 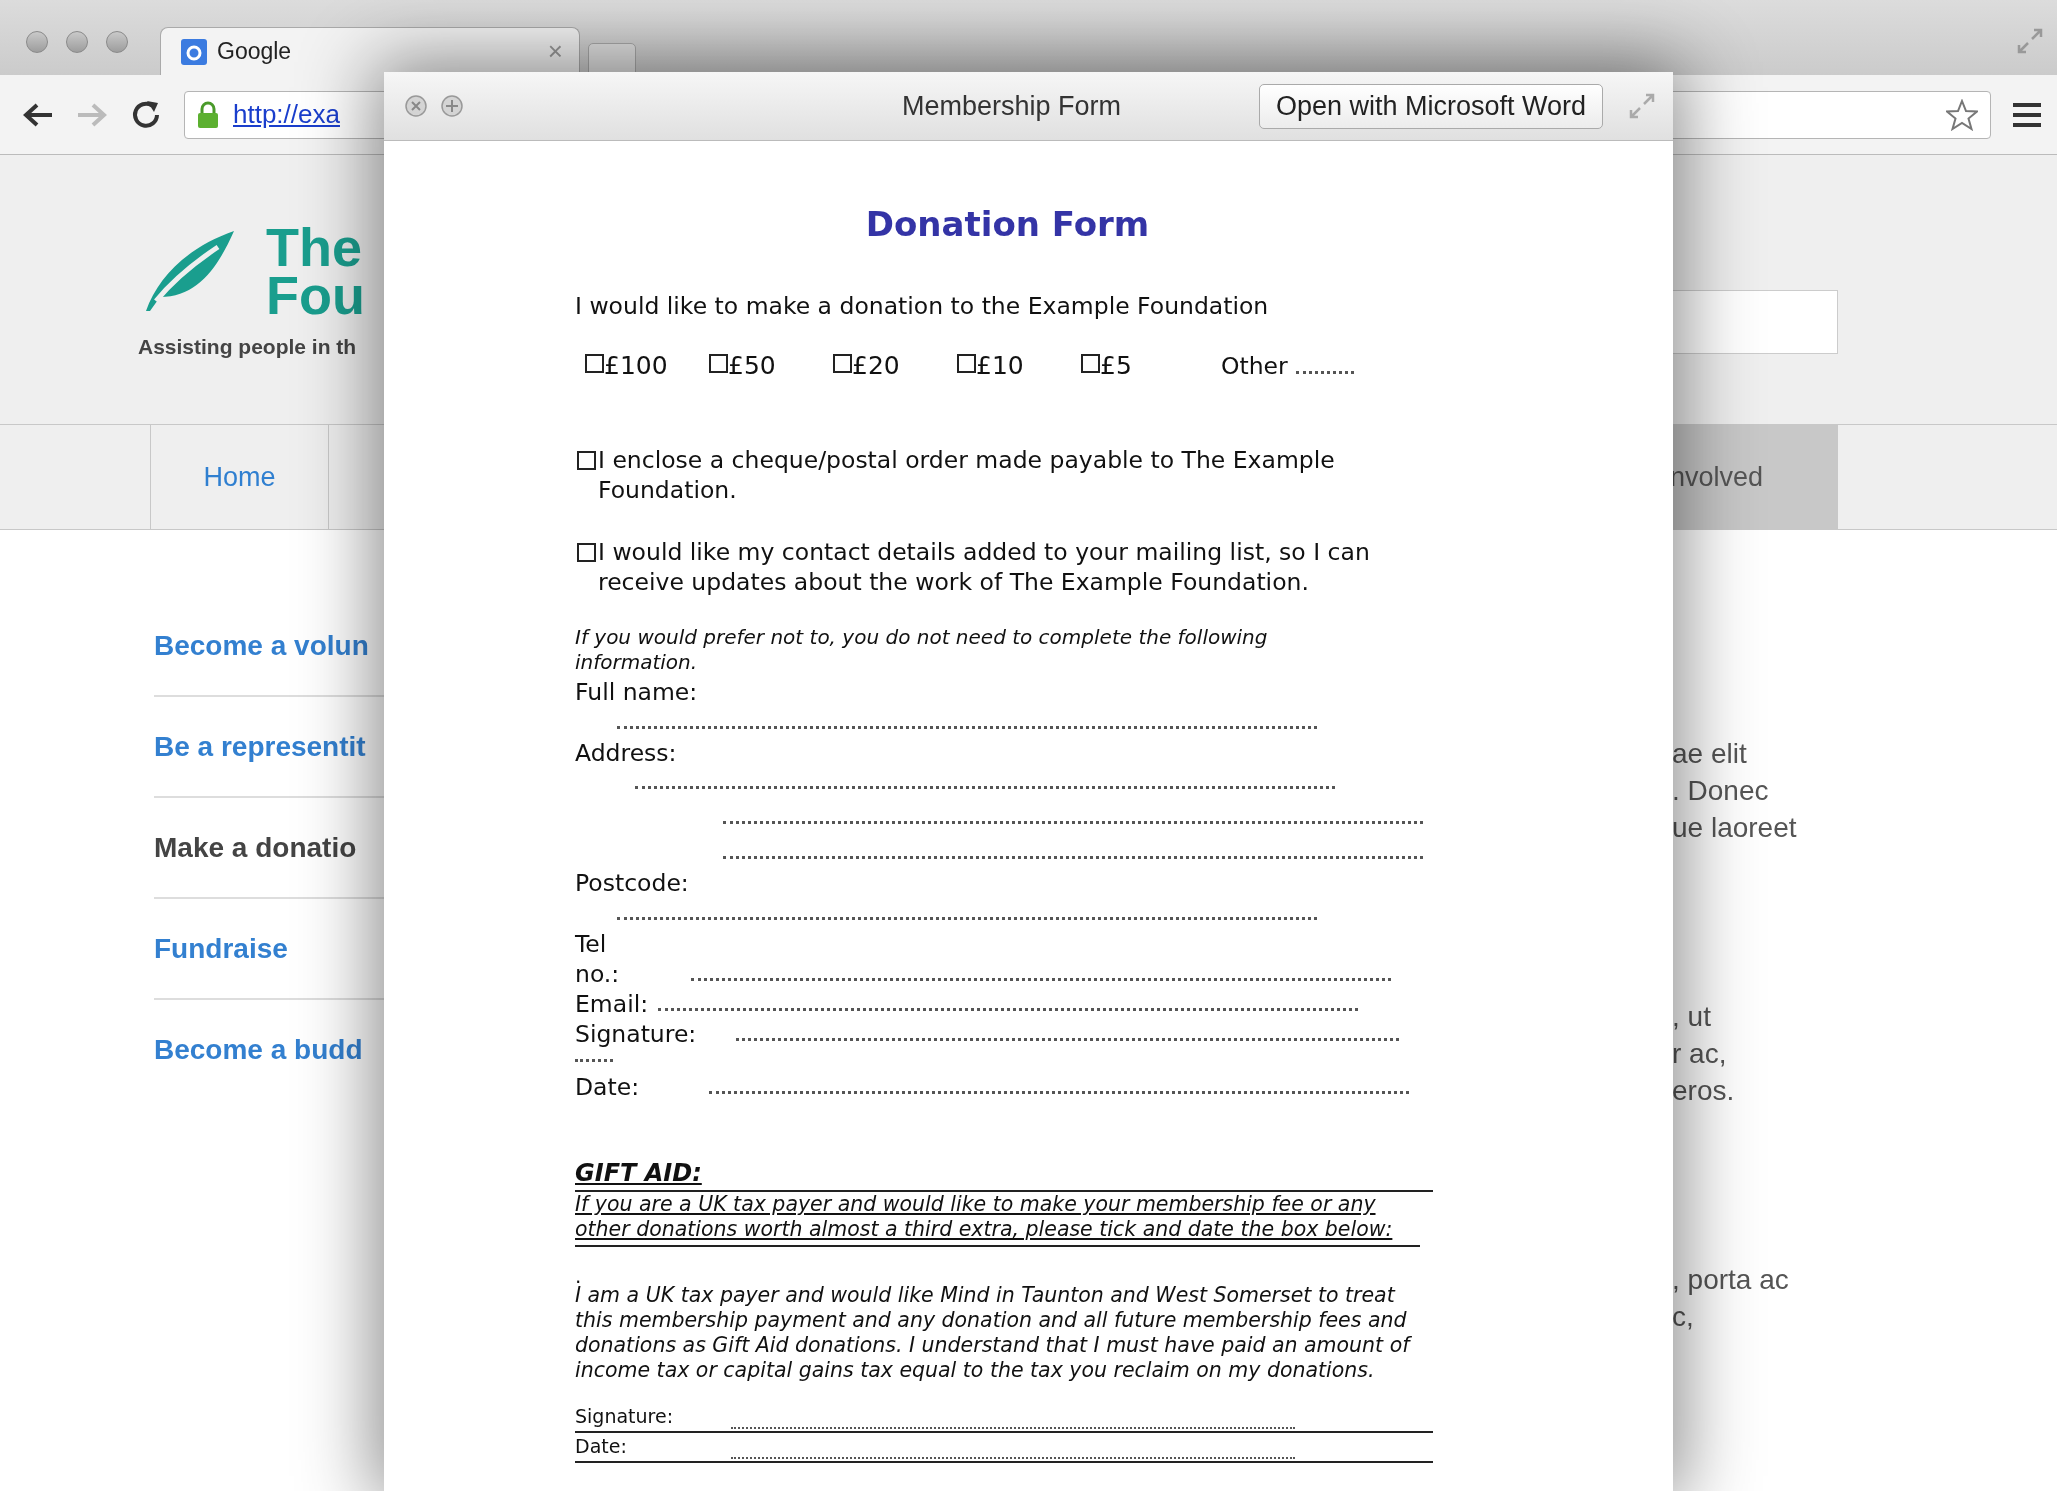 What do you see at coordinates (626, 753) in the screenshot?
I see `form-label: Address:` at bounding box center [626, 753].